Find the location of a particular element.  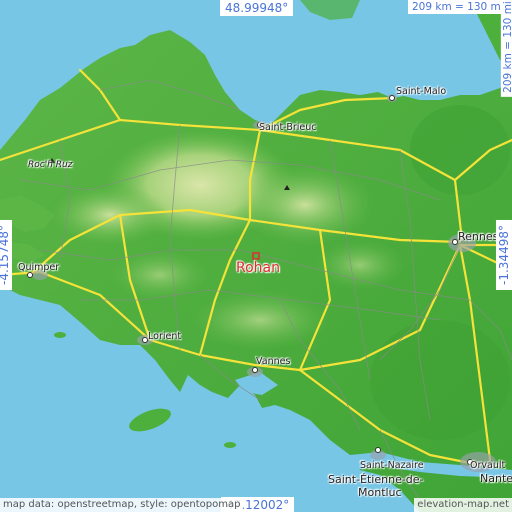

attribution-right: elevation-map.net is located at coordinates (463, 505).